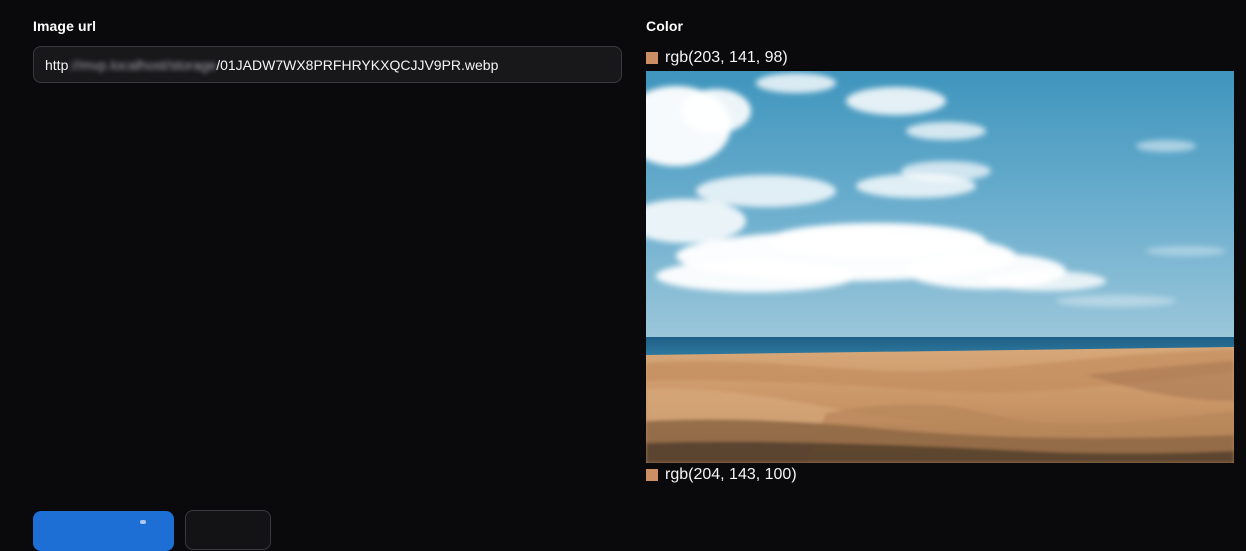  Describe the element at coordinates (357, 64) in the screenshot. I see `image-url-suffix: /01JADW7WX8PRFHRYKXQCJJV9PR.webp` at that location.